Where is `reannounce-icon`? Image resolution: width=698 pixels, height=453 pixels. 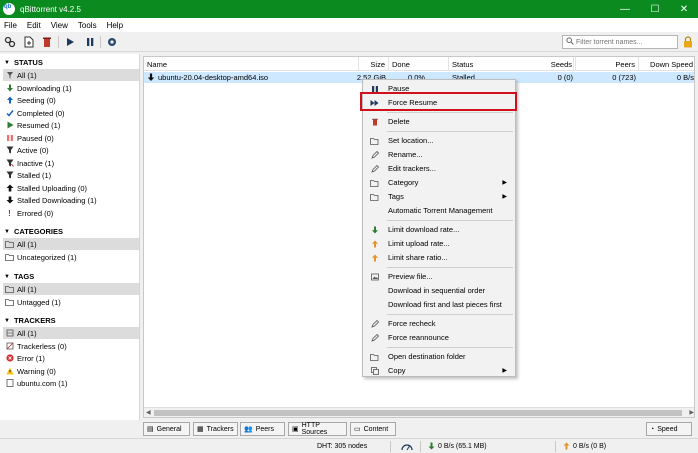 reannounce-icon is located at coordinates (374, 337).